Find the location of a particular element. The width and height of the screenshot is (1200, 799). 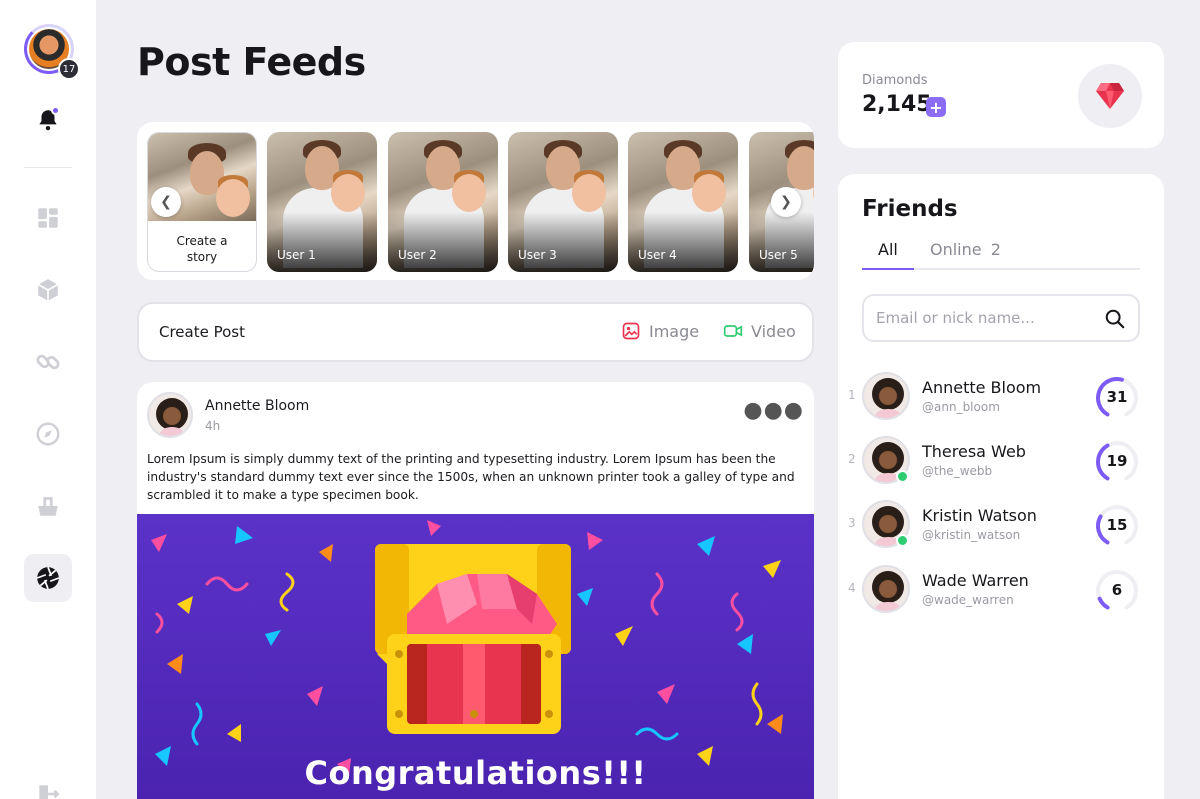

dashboard-icon is located at coordinates (48, 218).